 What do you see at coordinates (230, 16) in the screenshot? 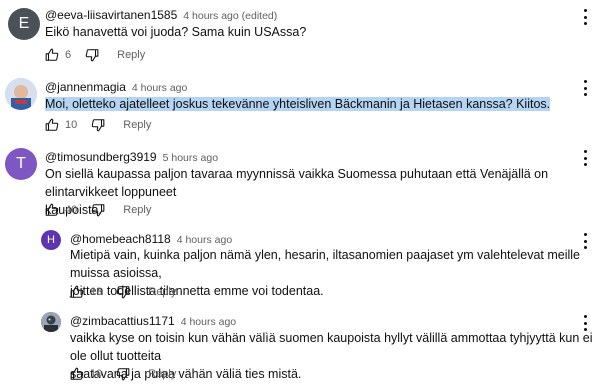
I see `comment-time: 4 hours ago (edited)` at bounding box center [230, 16].